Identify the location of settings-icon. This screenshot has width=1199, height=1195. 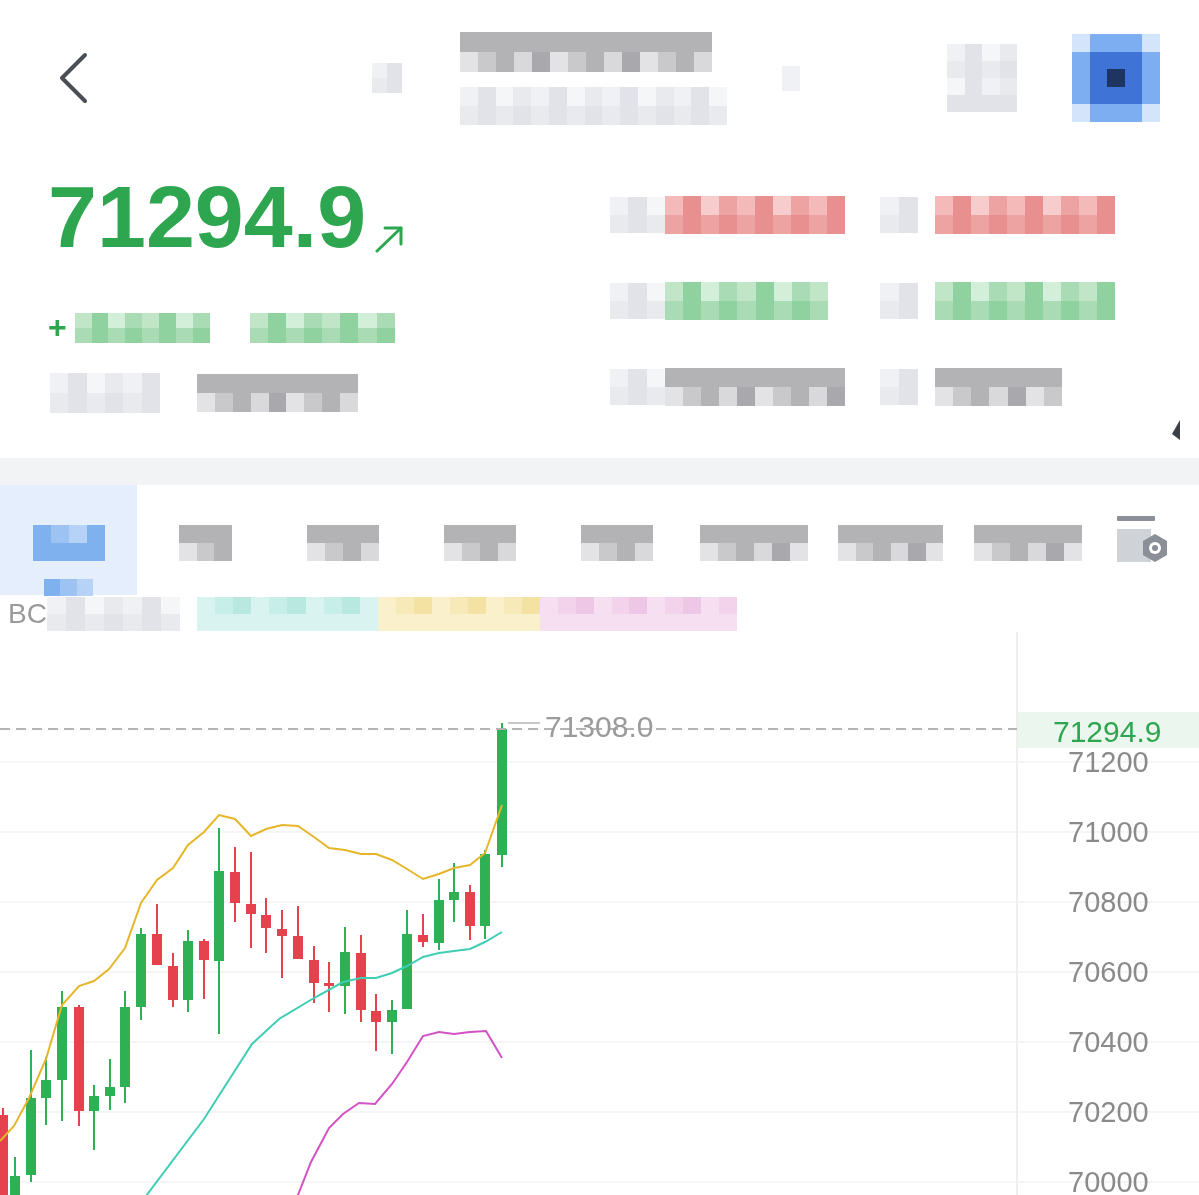
(1142, 540).